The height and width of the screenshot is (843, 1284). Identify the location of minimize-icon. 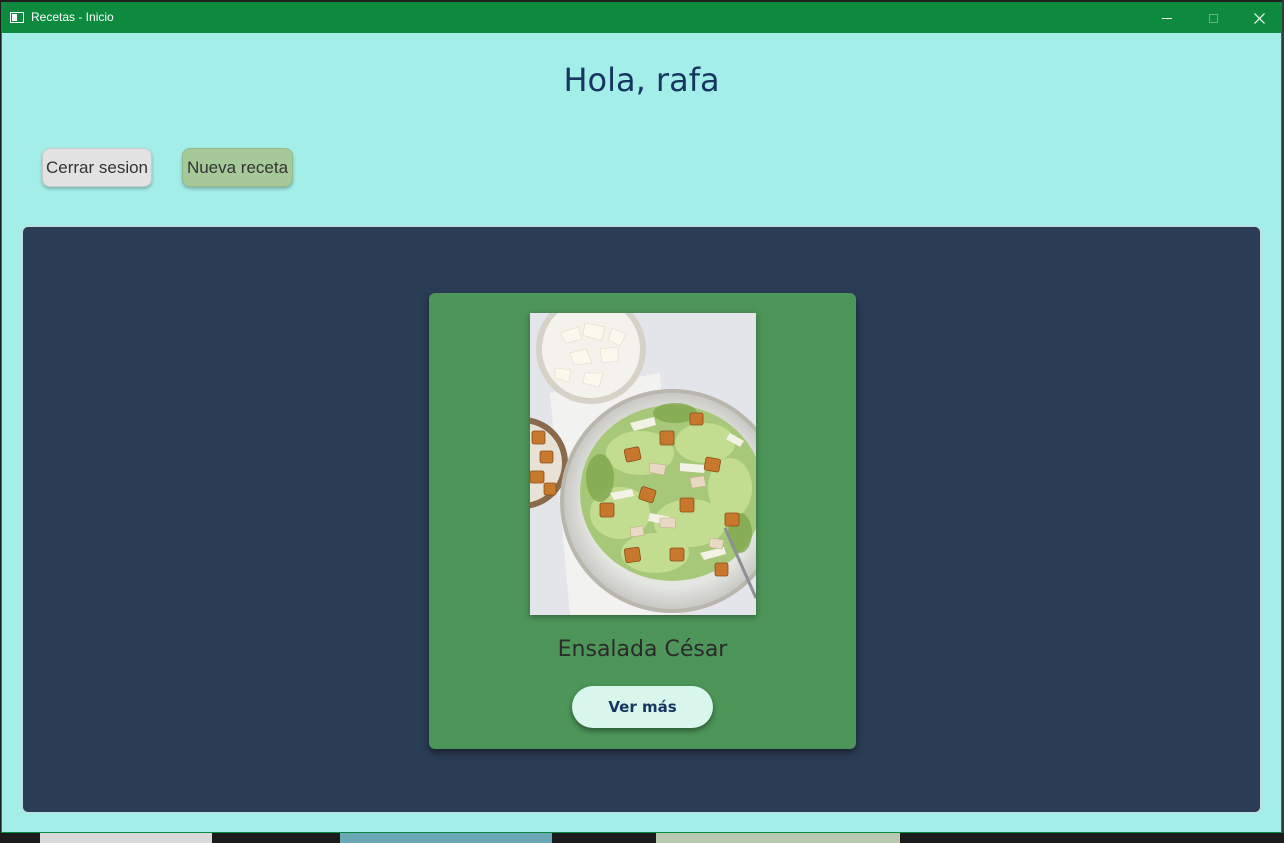
(1167, 18).